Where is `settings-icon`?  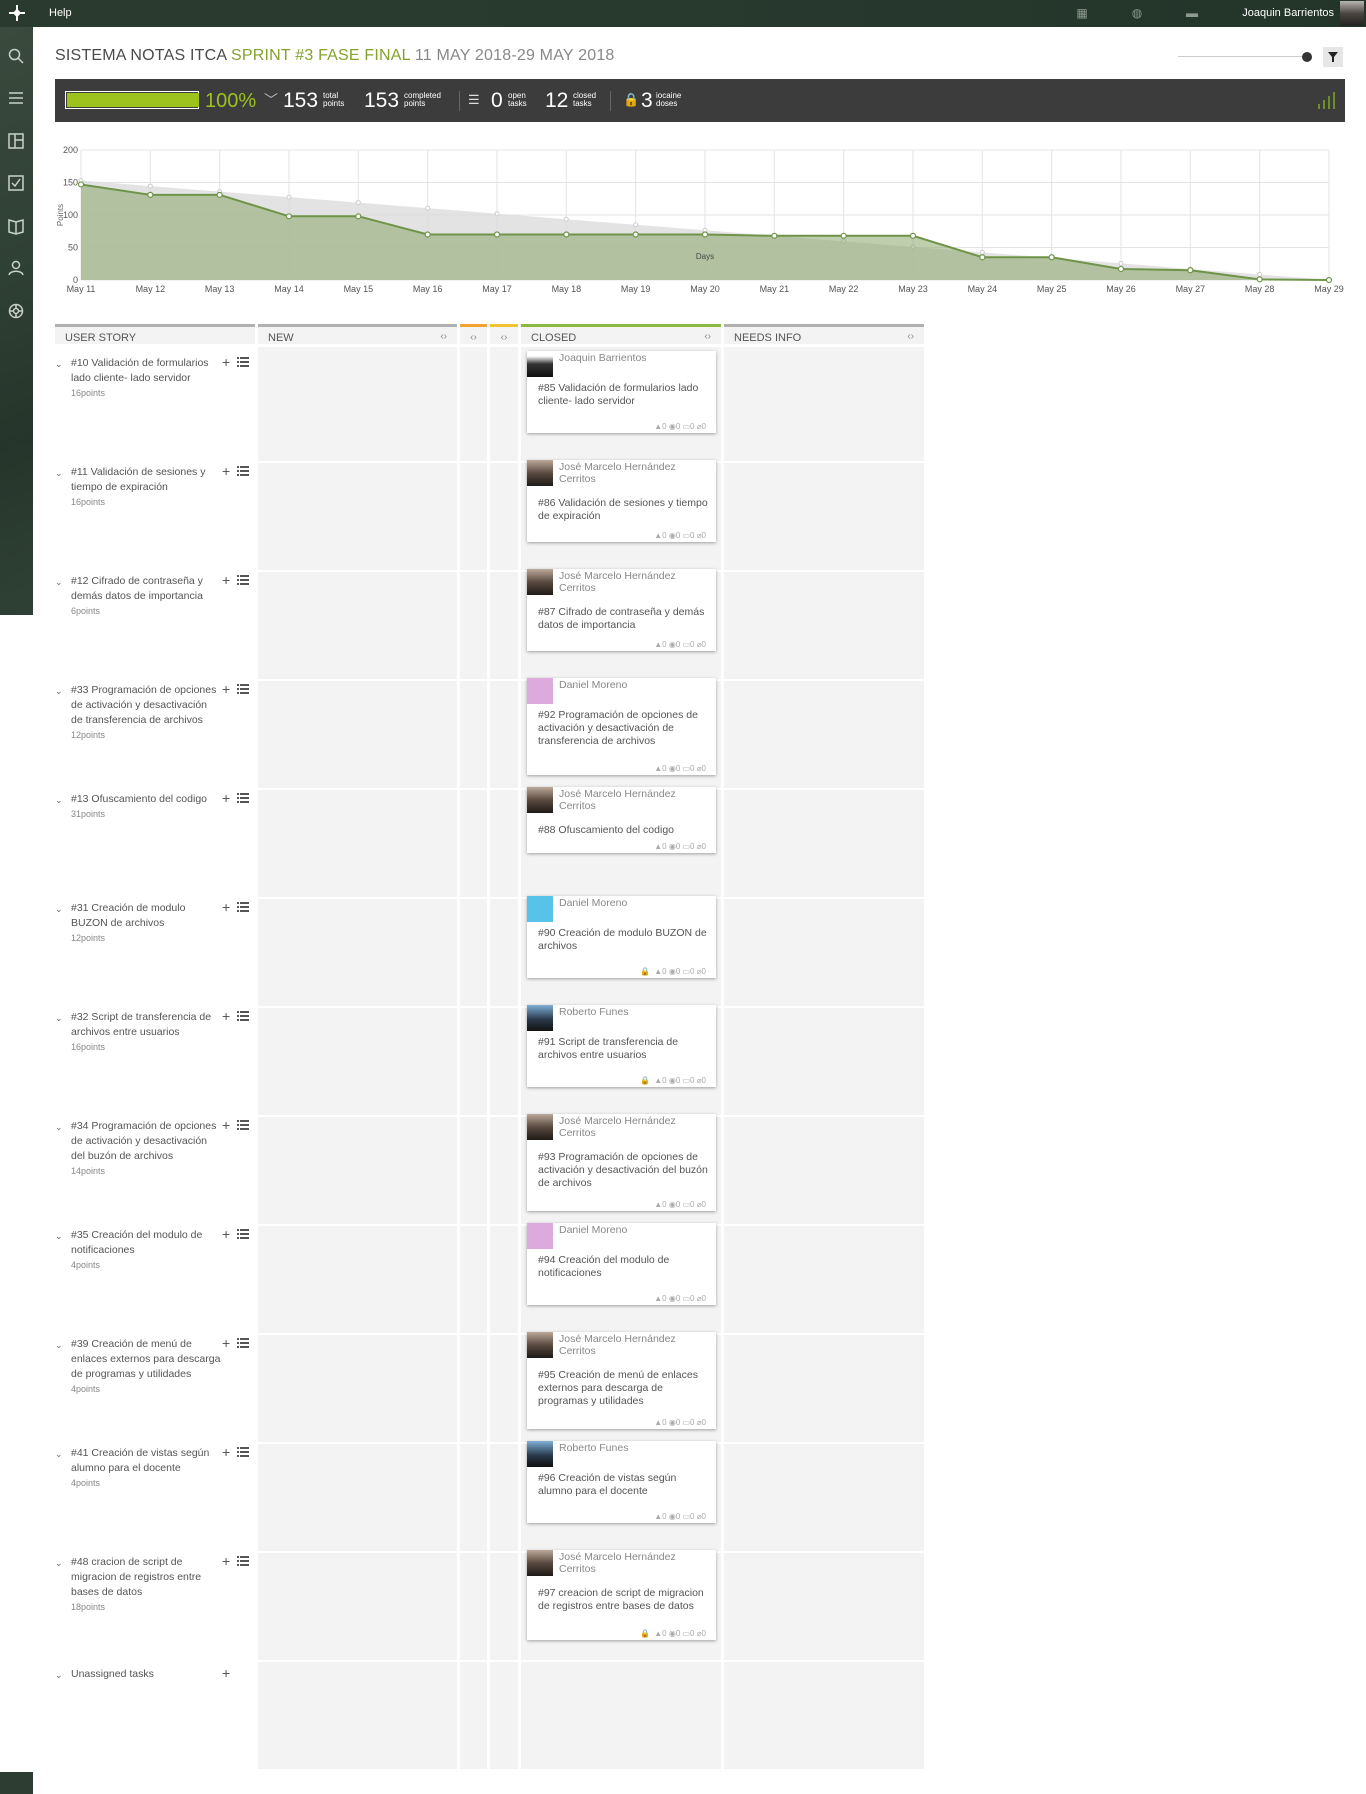 settings-icon is located at coordinates (16, 311).